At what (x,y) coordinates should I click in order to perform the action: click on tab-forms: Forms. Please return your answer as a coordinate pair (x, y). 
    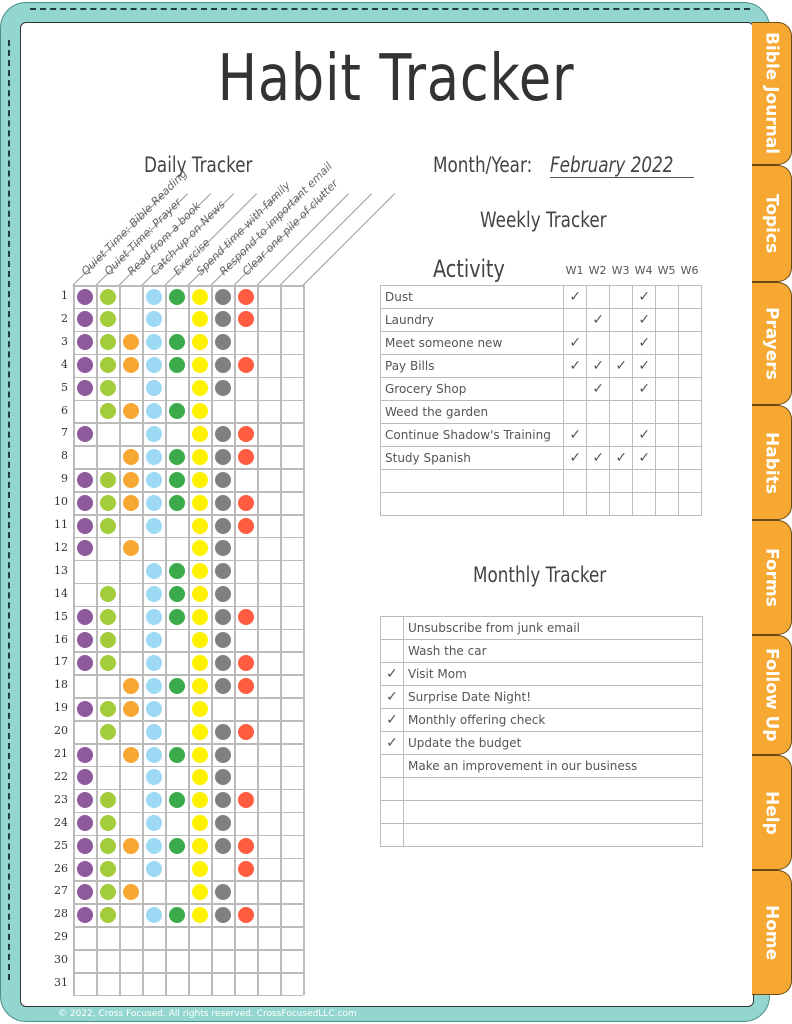
    Looking at the image, I should click on (772, 577).